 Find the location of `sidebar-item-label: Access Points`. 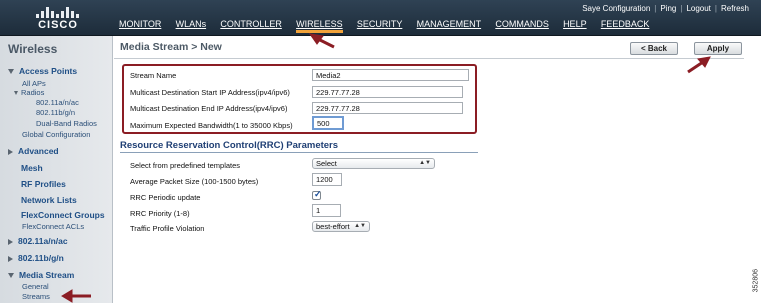

sidebar-item-label: Access Points is located at coordinates (48, 71).